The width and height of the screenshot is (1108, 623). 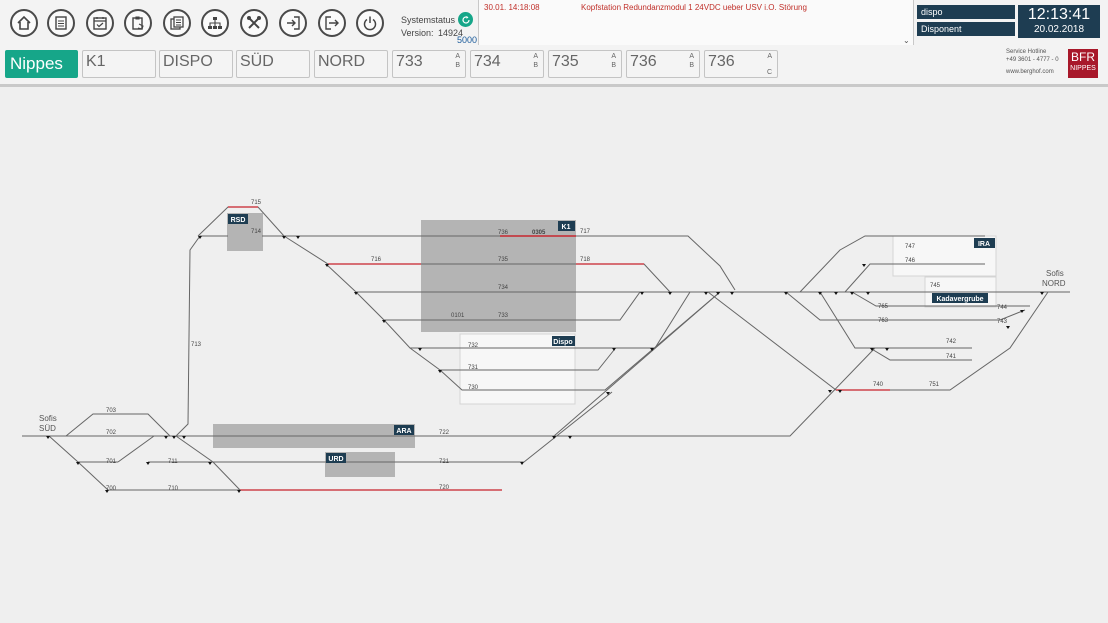 I want to click on tab-label: DISPO, so click(x=188, y=61).